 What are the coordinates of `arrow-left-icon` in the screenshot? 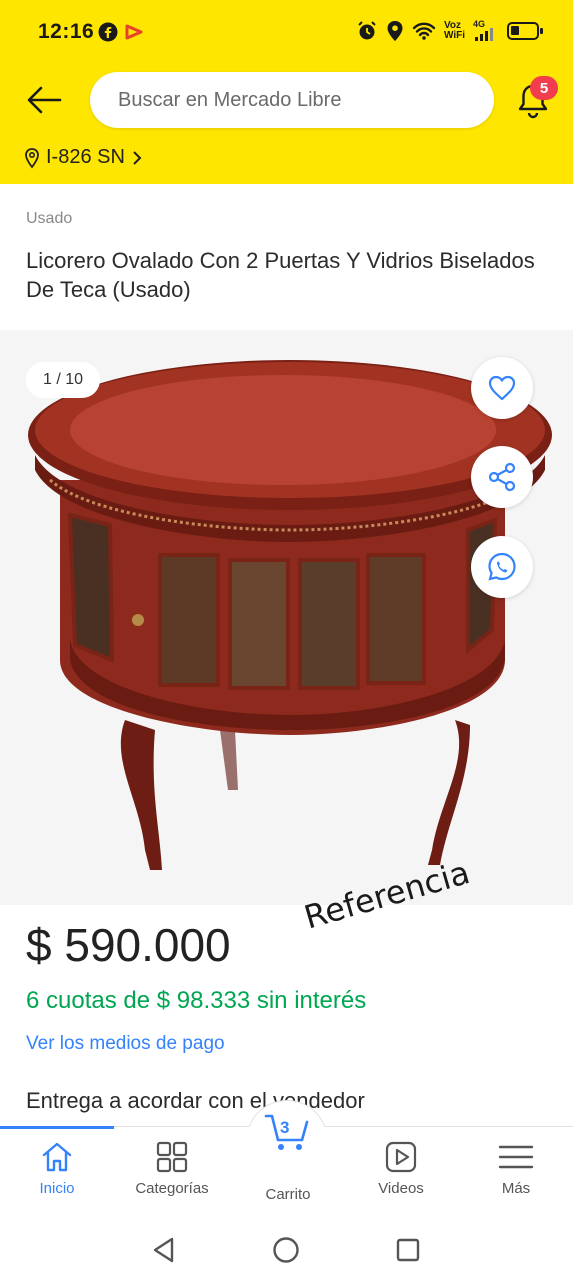 It's located at (44, 100).